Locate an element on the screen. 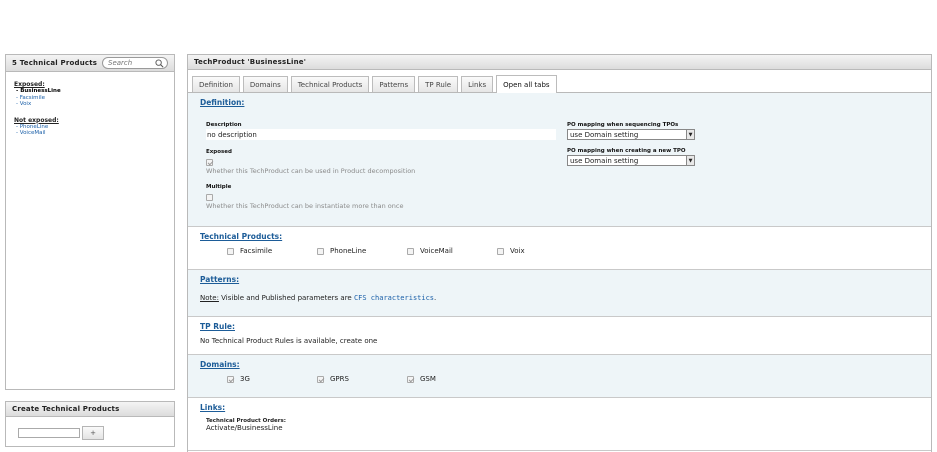  tp-item-voix: Voix is located at coordinates (542, 251).